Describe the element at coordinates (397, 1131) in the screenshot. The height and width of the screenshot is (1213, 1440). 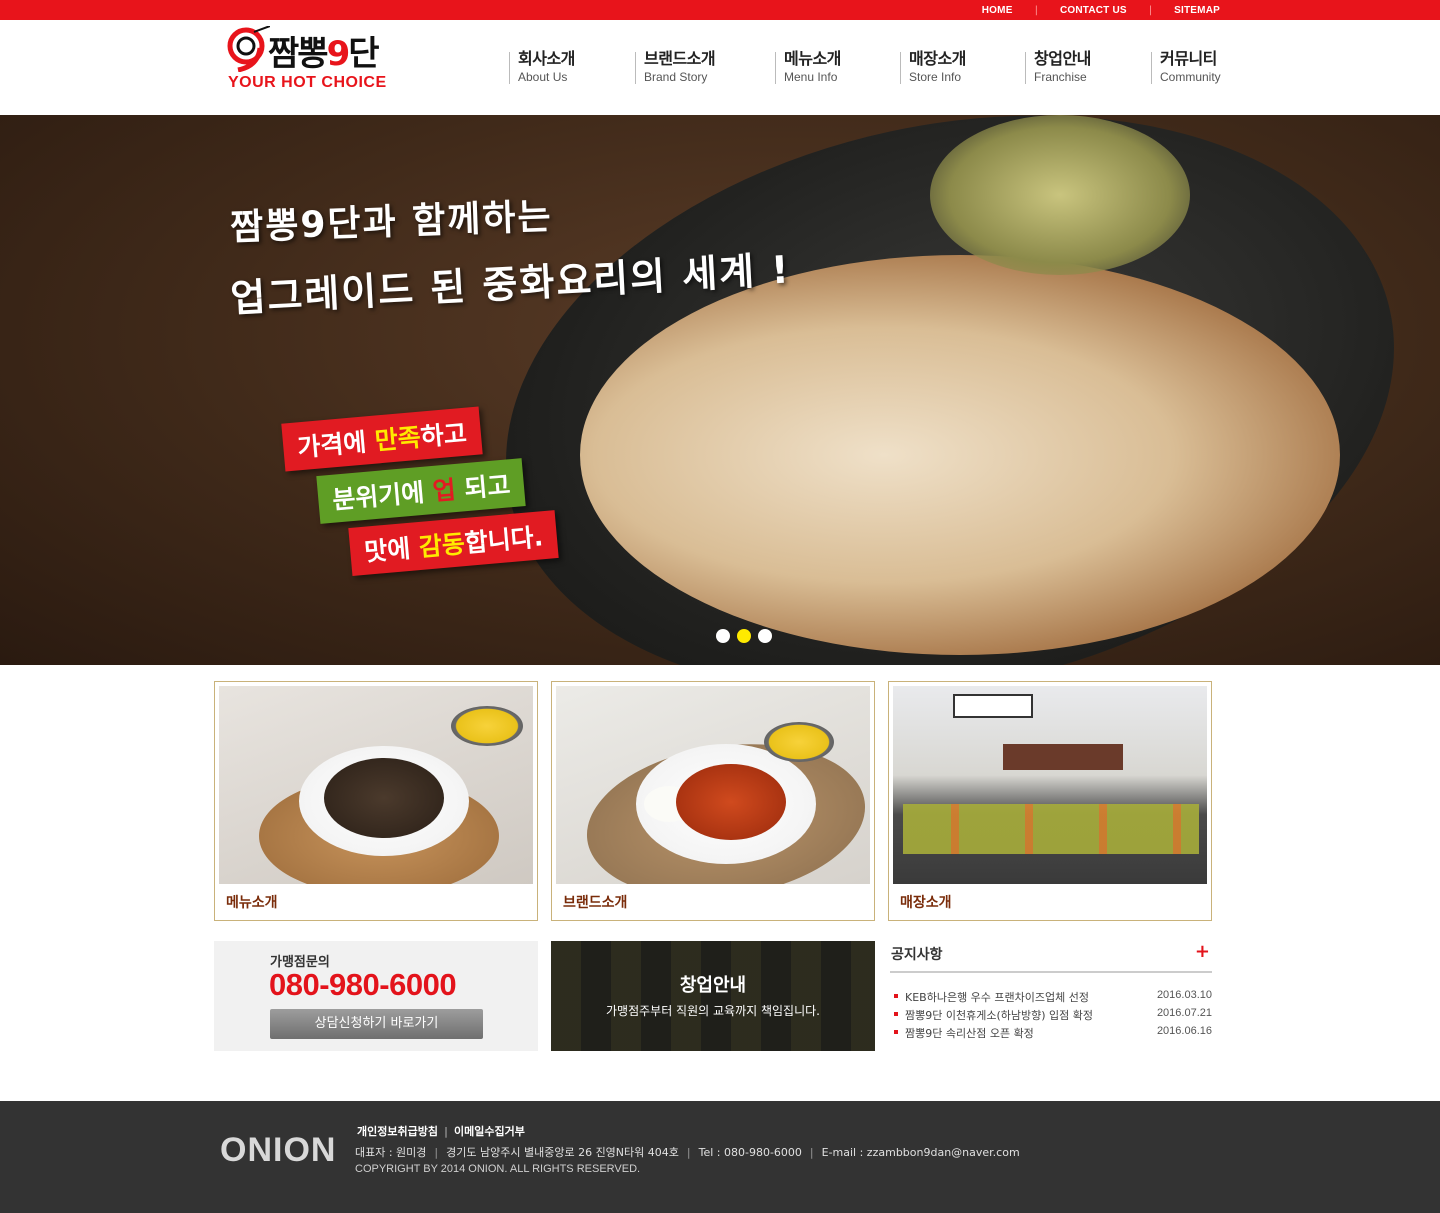
I see `privacy-policy-link: 개인정보취급방침` at that location.